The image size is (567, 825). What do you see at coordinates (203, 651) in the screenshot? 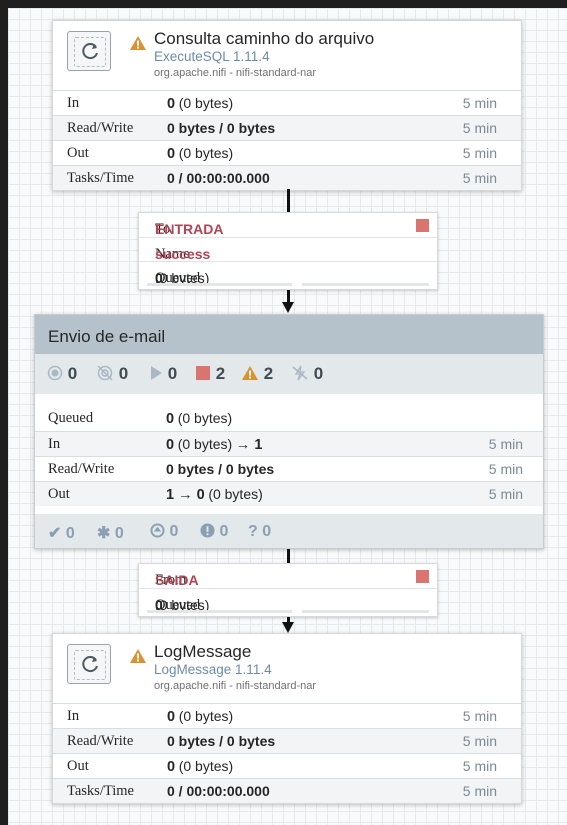
I see `processor-name: LogMessage` at bounding box center [203, 651].